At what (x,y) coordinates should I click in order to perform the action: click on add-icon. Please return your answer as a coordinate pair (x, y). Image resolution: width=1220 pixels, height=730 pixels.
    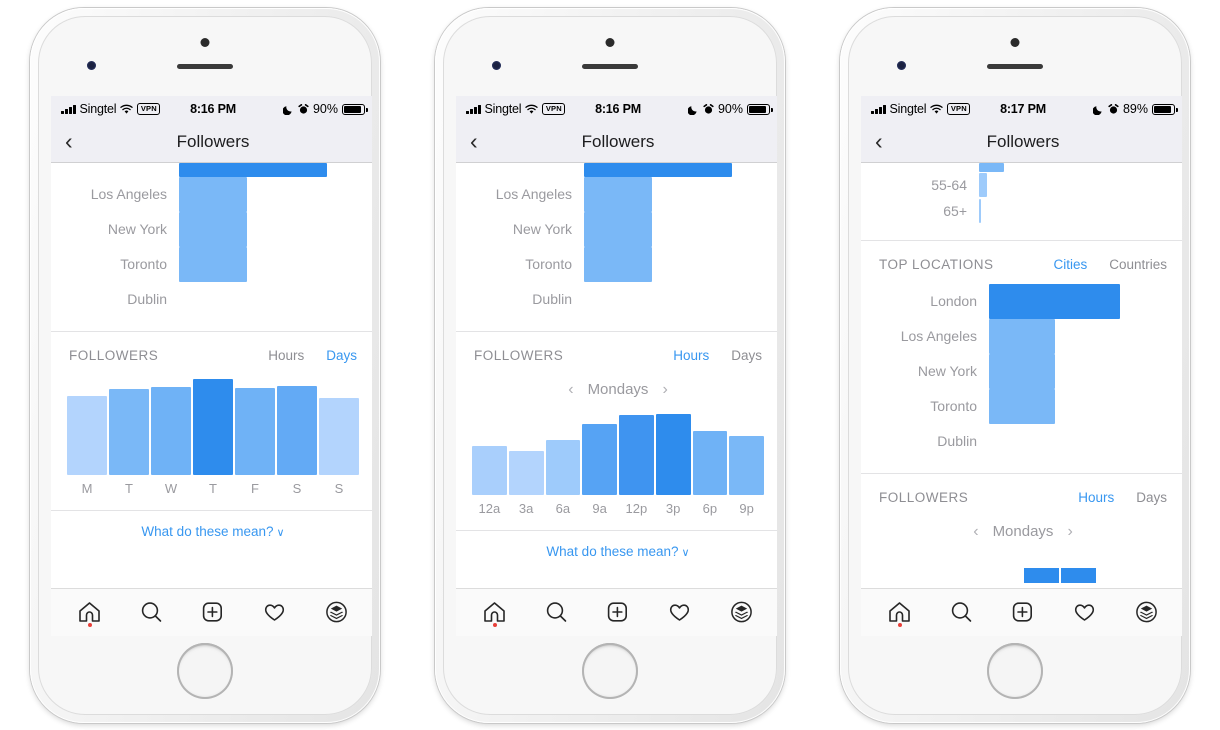
    Looking at the image, I should click on (213, 612).